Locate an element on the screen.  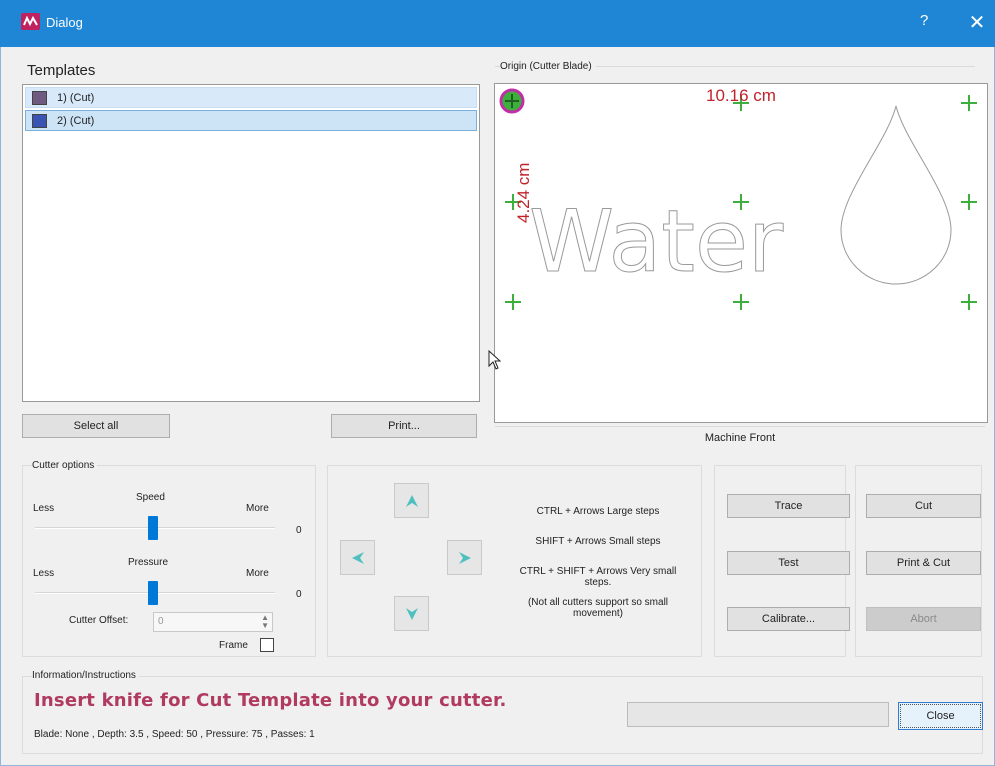
app-icon is located at coordinates (30, 21).